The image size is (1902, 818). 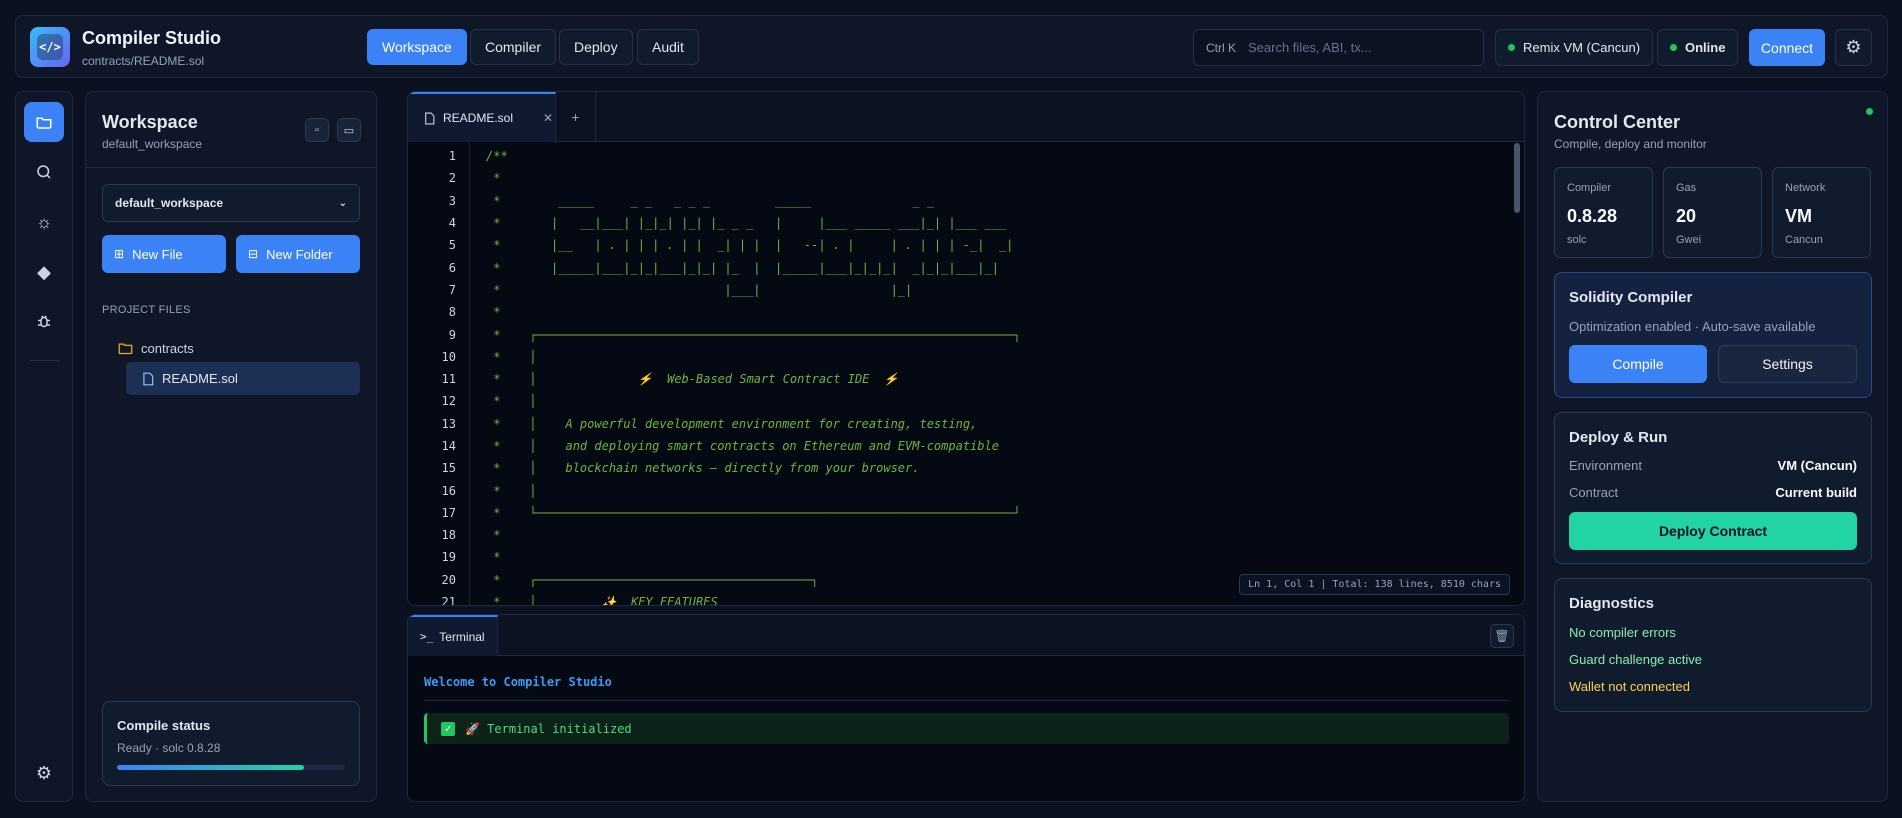 I want to click on editor-tab-readme: README.sol ✕, so click(x=482, y=117).